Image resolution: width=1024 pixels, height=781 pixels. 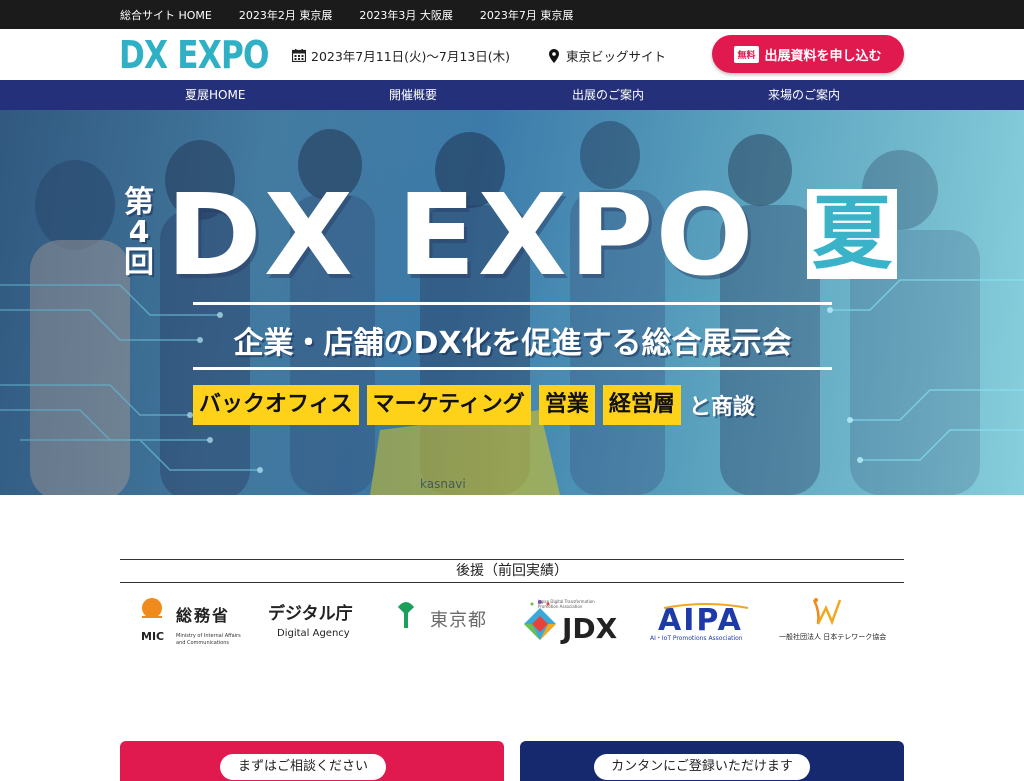 What do you see at coordinates (641, 405) in the screenshot?
I see `hero-tag: 経営層` at bounding box center [641, 405].